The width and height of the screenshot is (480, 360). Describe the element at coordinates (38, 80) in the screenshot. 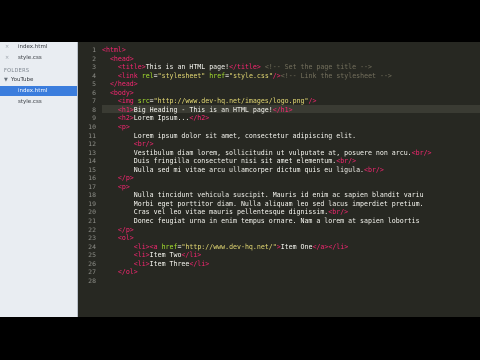

I see `folder-youtube: ▼ YouTube` at that location.